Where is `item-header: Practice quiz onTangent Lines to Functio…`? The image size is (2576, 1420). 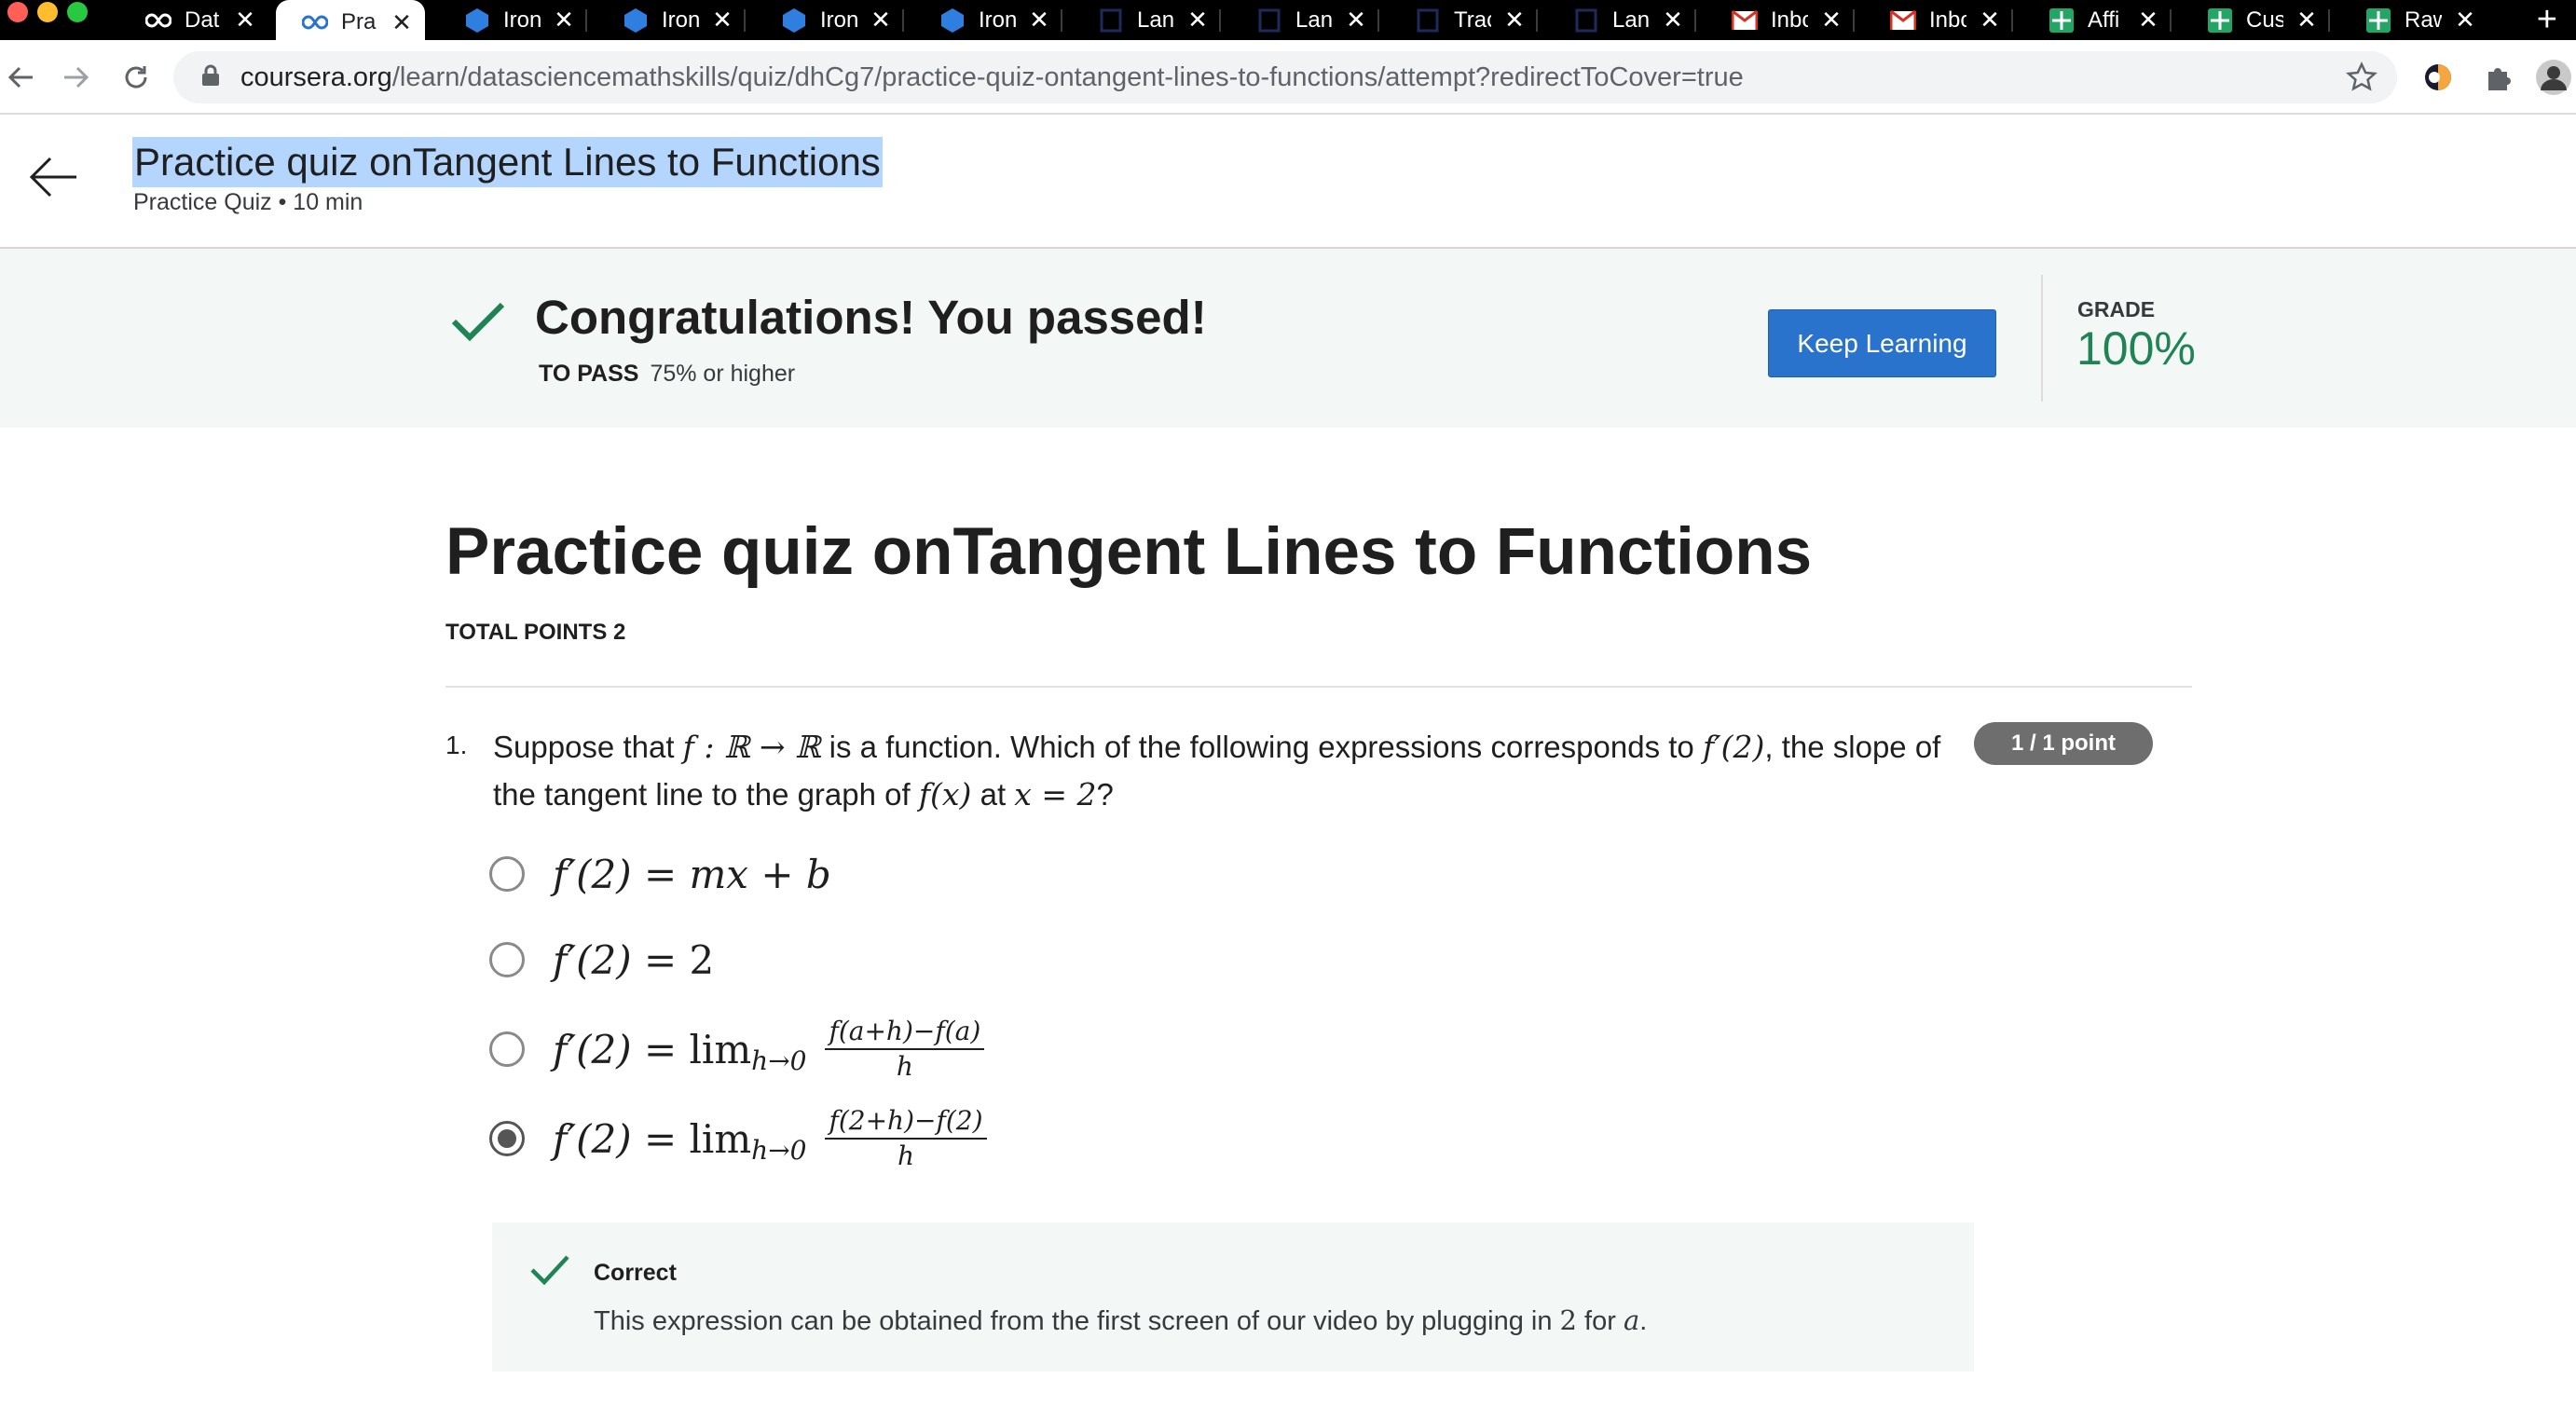
item-header: Practice quiz onTangent Lines to Functio… is located at coordinates (1288, 182).